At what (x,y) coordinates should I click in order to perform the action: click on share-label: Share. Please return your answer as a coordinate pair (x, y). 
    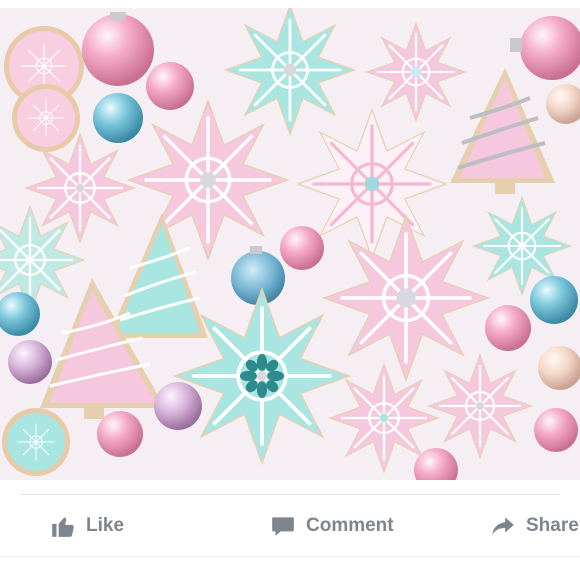
    Looking at the image, I should click on (552, 525).